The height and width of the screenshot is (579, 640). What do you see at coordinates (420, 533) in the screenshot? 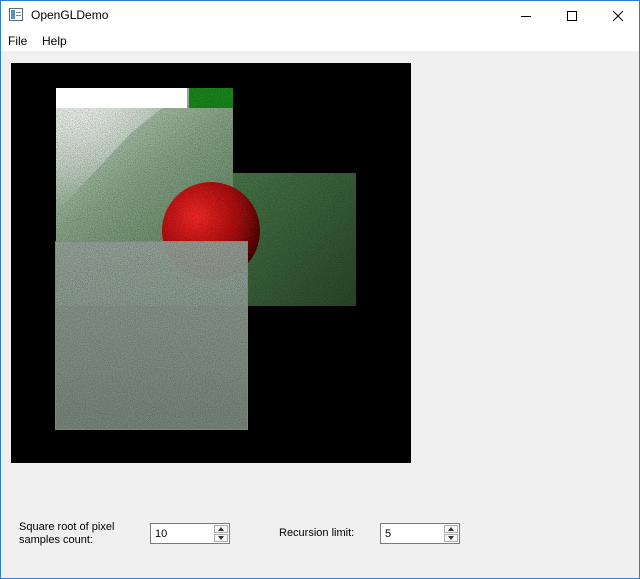
I see `recursion-spinbox: 5` at bounding box center [420, 533].